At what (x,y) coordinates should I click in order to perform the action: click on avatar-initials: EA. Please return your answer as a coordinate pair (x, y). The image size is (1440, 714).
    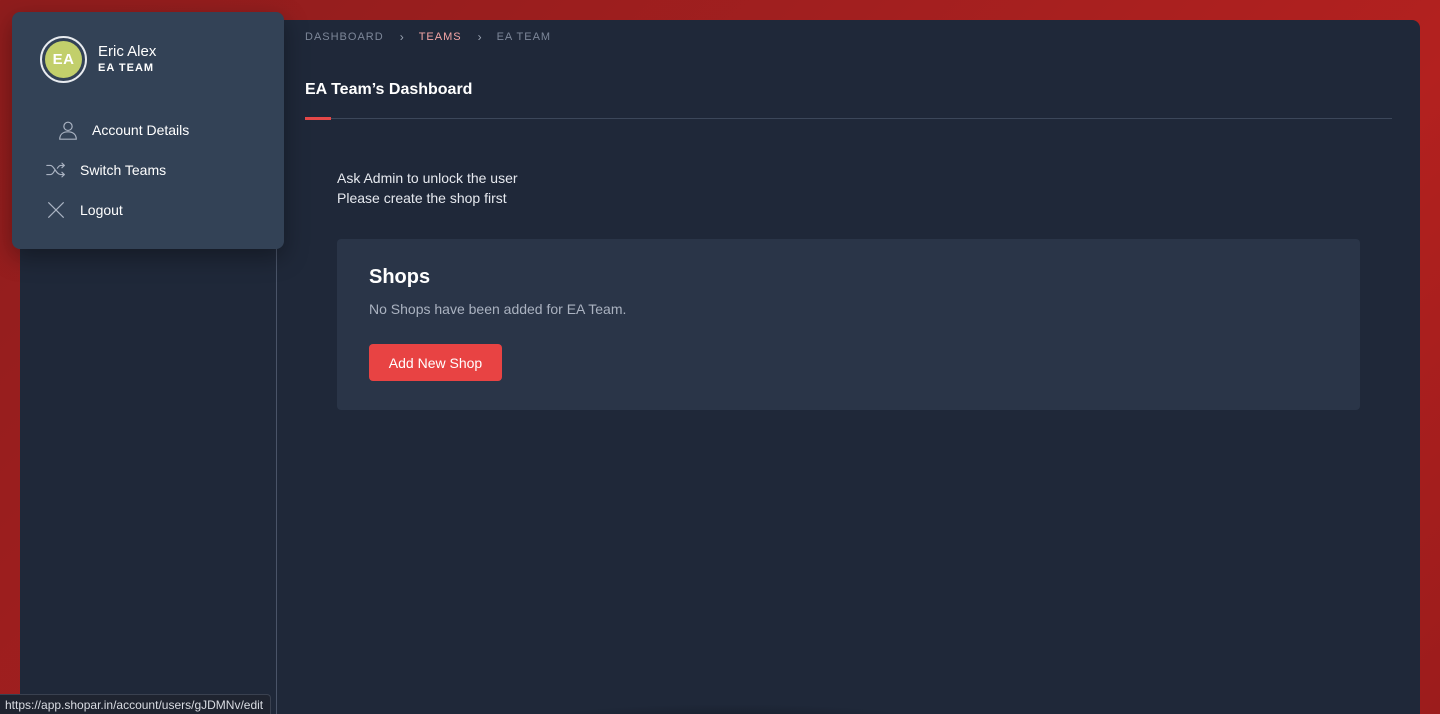
    Looking at the image, I should click on (63, 59).